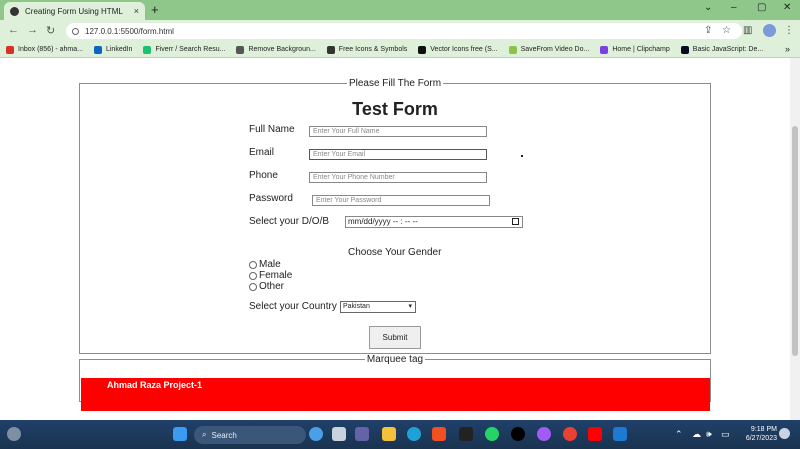 This screenshot has width=800, height=449. Describe the element at coordinates (316, 434) in the screenshot. I see `copilot-icon` at that location.